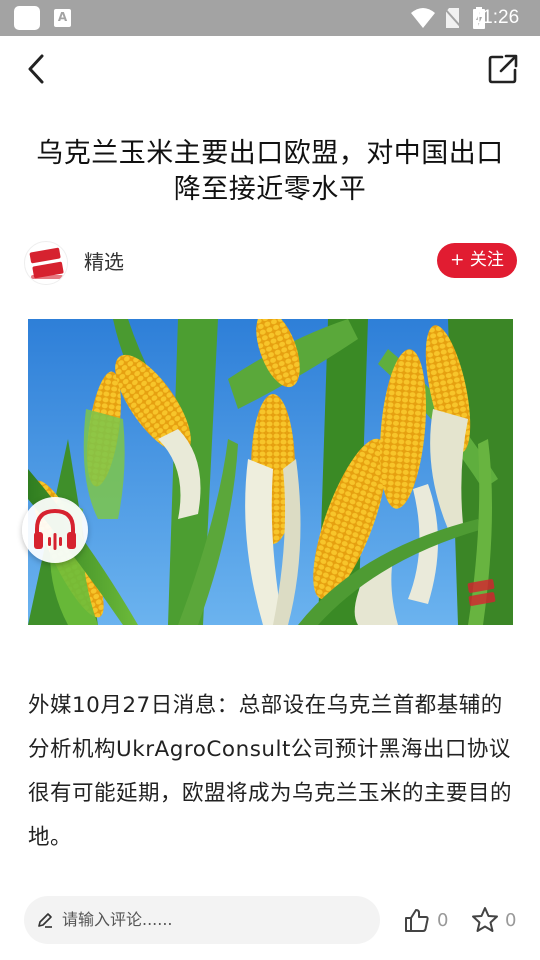 Image resolution: width=540 pixels, height=960 pixels. What do you see at coordinates (45, 920) in the screenshot?
I see `pencil-icon` at bounding box center [45, 920].